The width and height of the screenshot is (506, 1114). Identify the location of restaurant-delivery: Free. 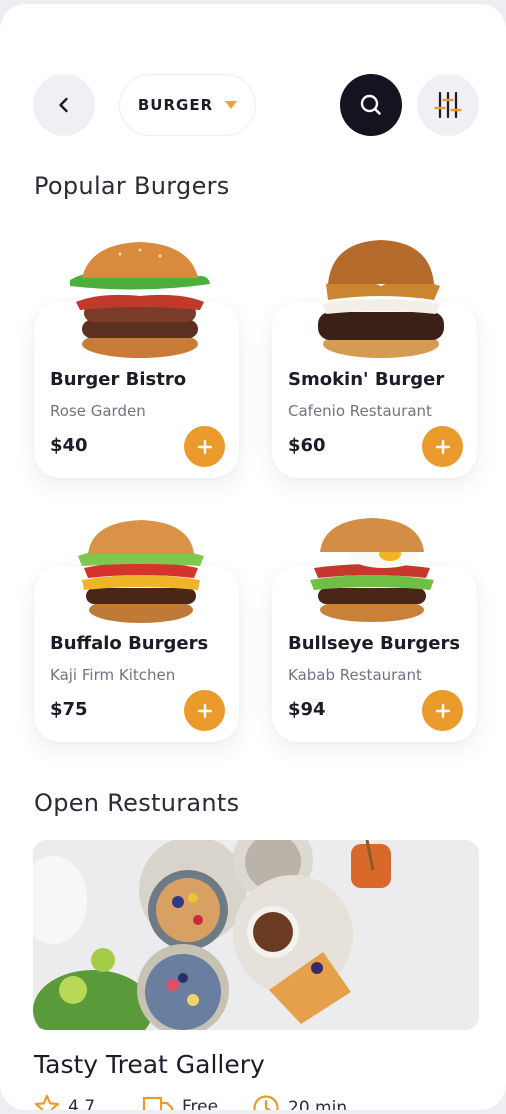
(180, 1102).